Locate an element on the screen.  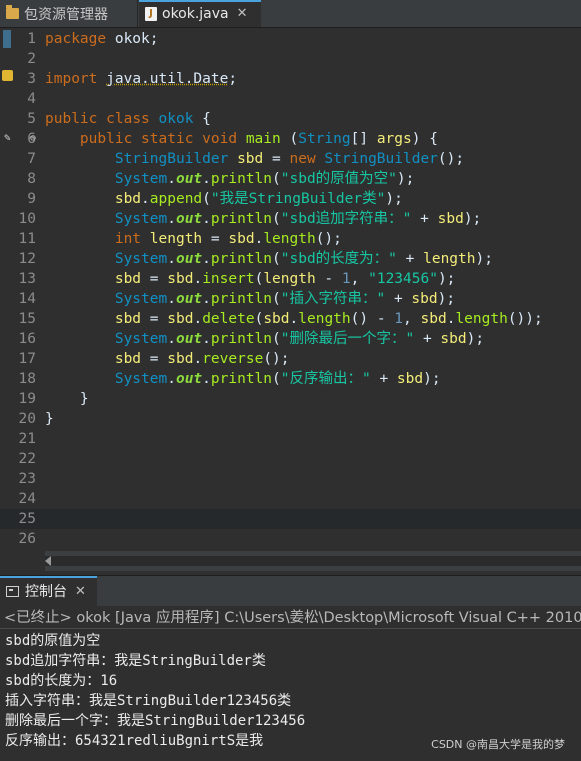
code-line: 18 System.out.println("反序输出：" + sbd); is located at coordinates (290, 379).